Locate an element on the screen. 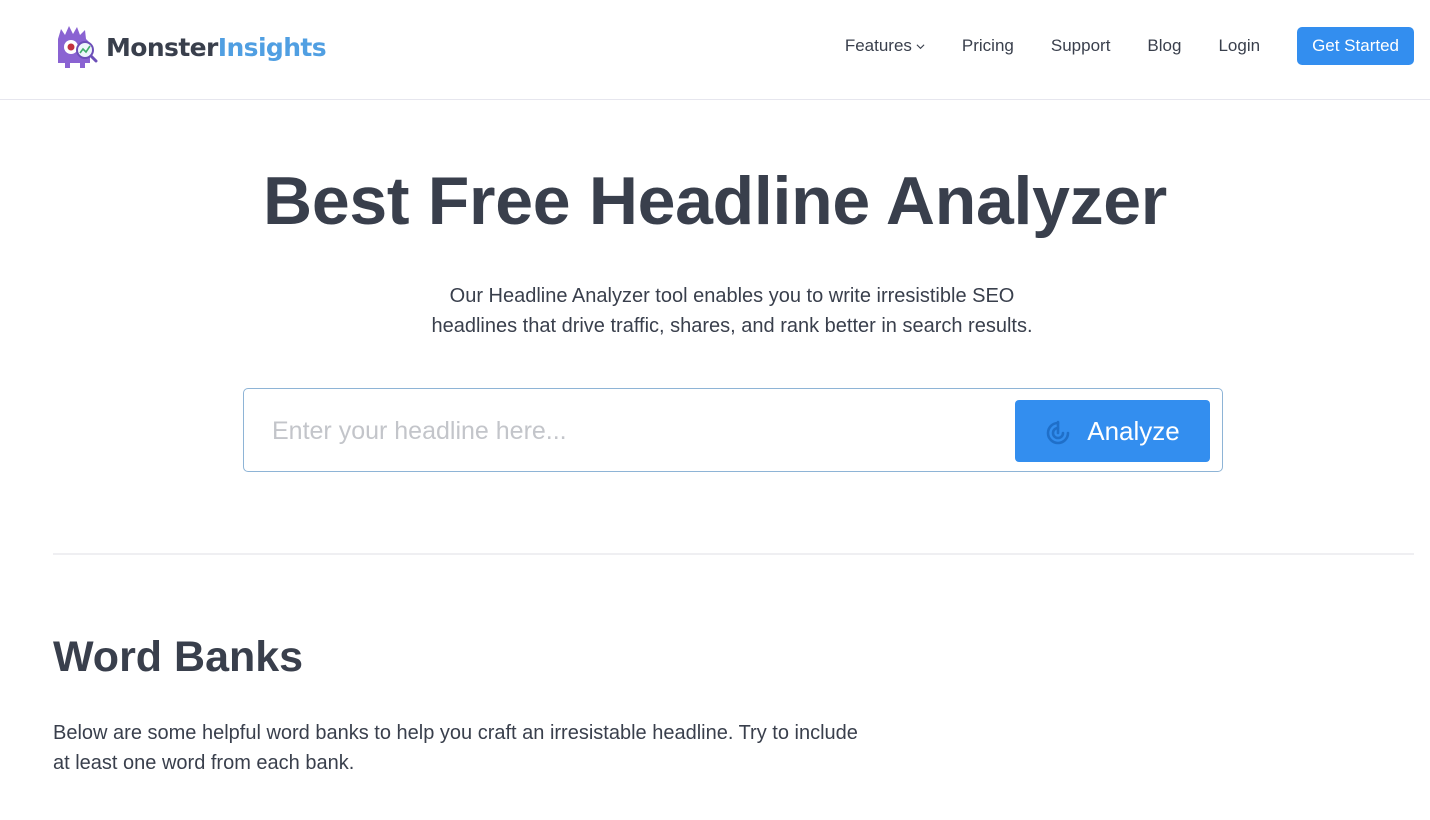  word-banks-title: Word Banks is located at coordinates (178, 657).